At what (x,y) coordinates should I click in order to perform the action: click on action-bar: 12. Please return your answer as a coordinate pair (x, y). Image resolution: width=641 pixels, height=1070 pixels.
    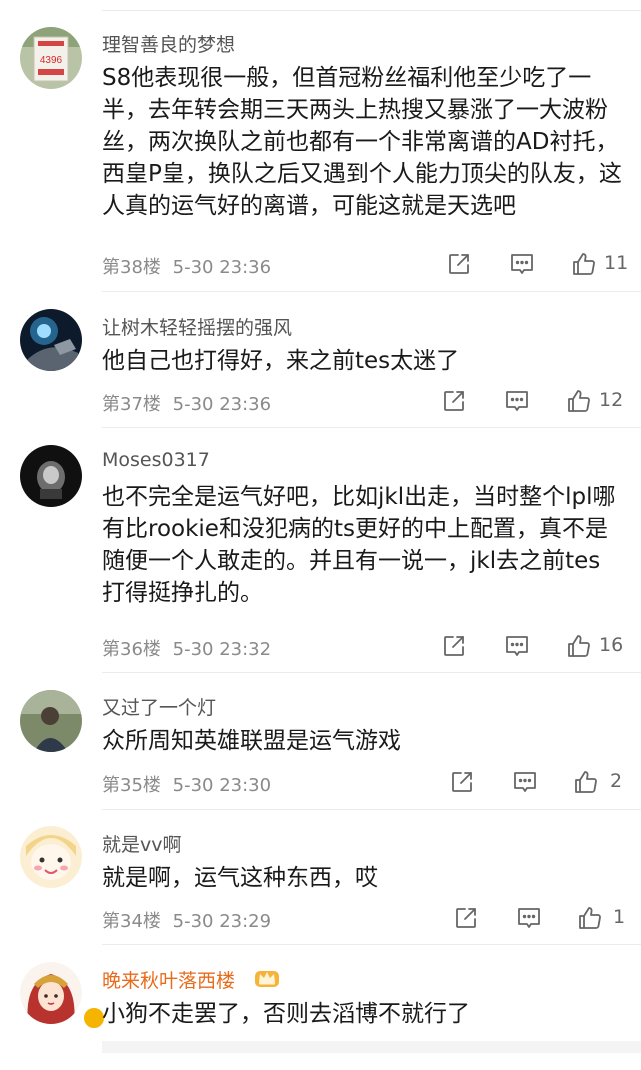
    Looking at the image, I should click on (538, 402).